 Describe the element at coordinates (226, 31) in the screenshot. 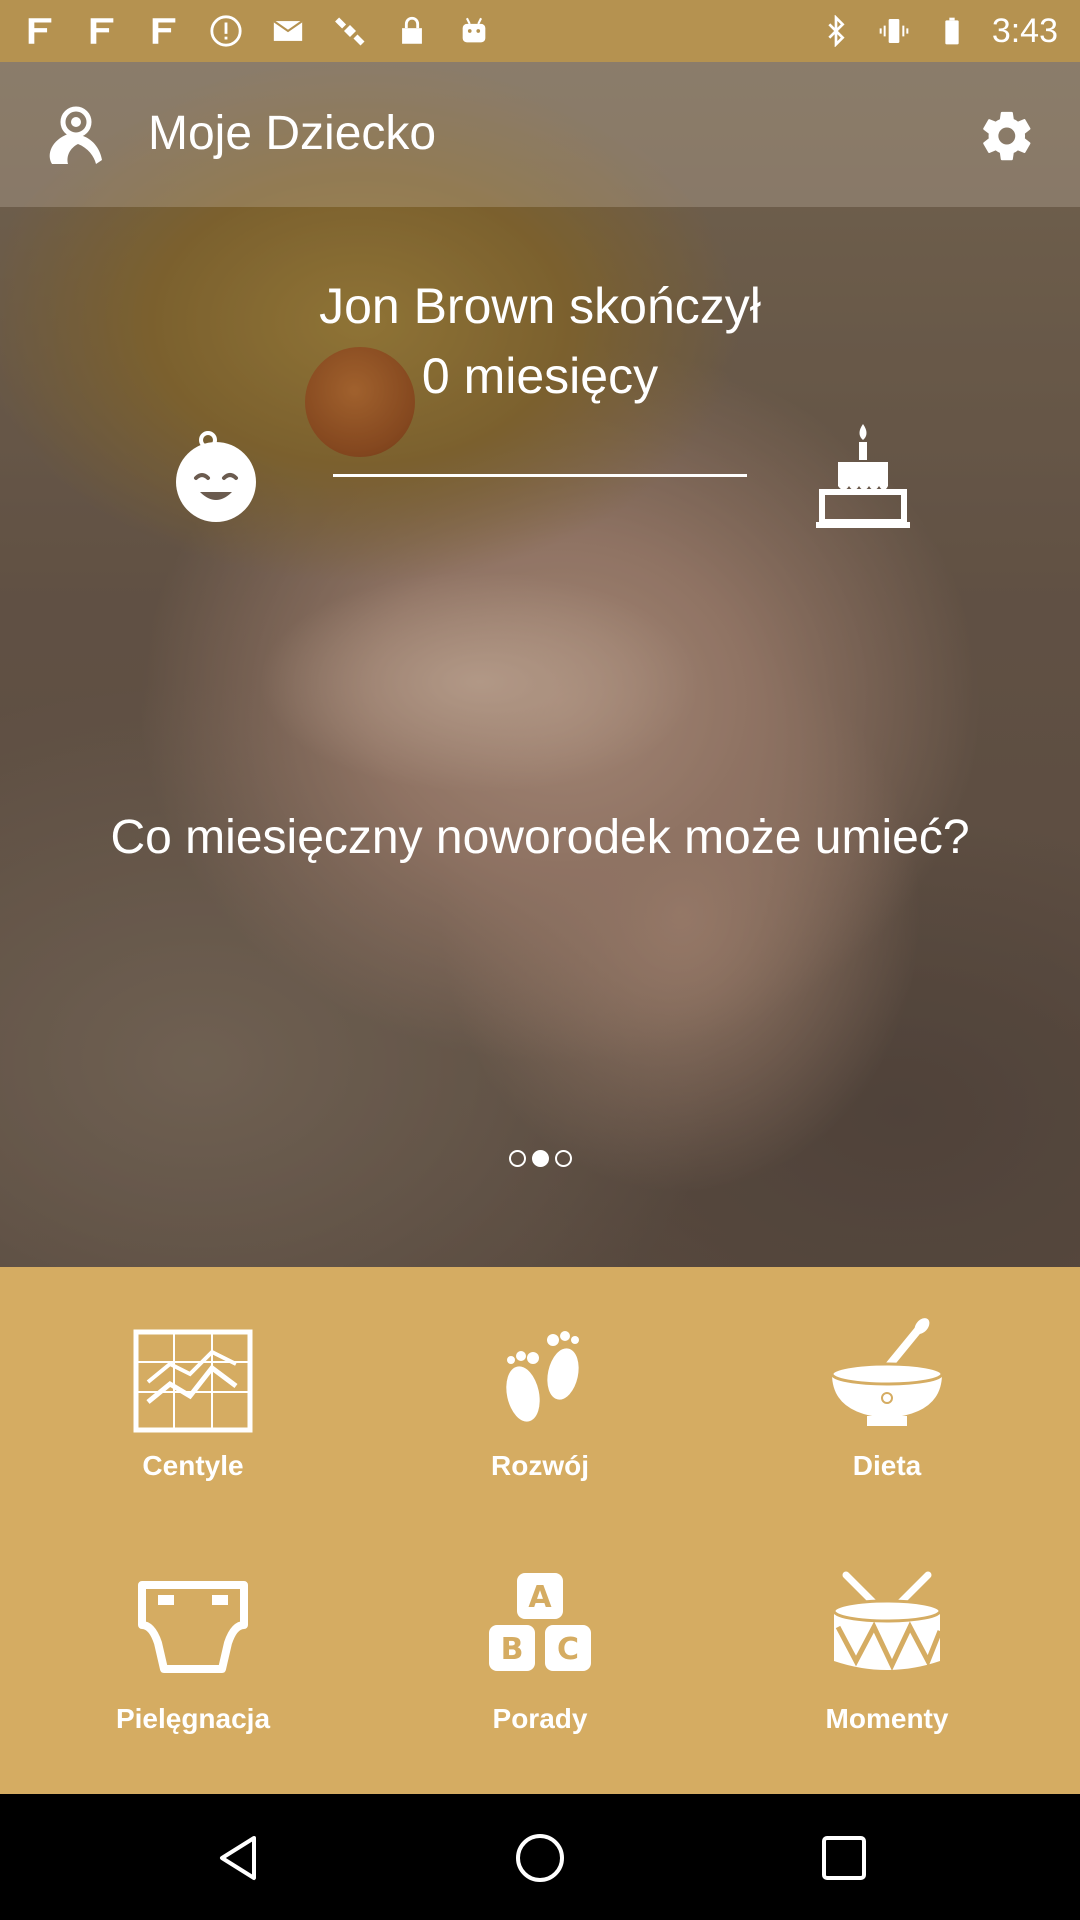

I see `alert-icon` at that location.